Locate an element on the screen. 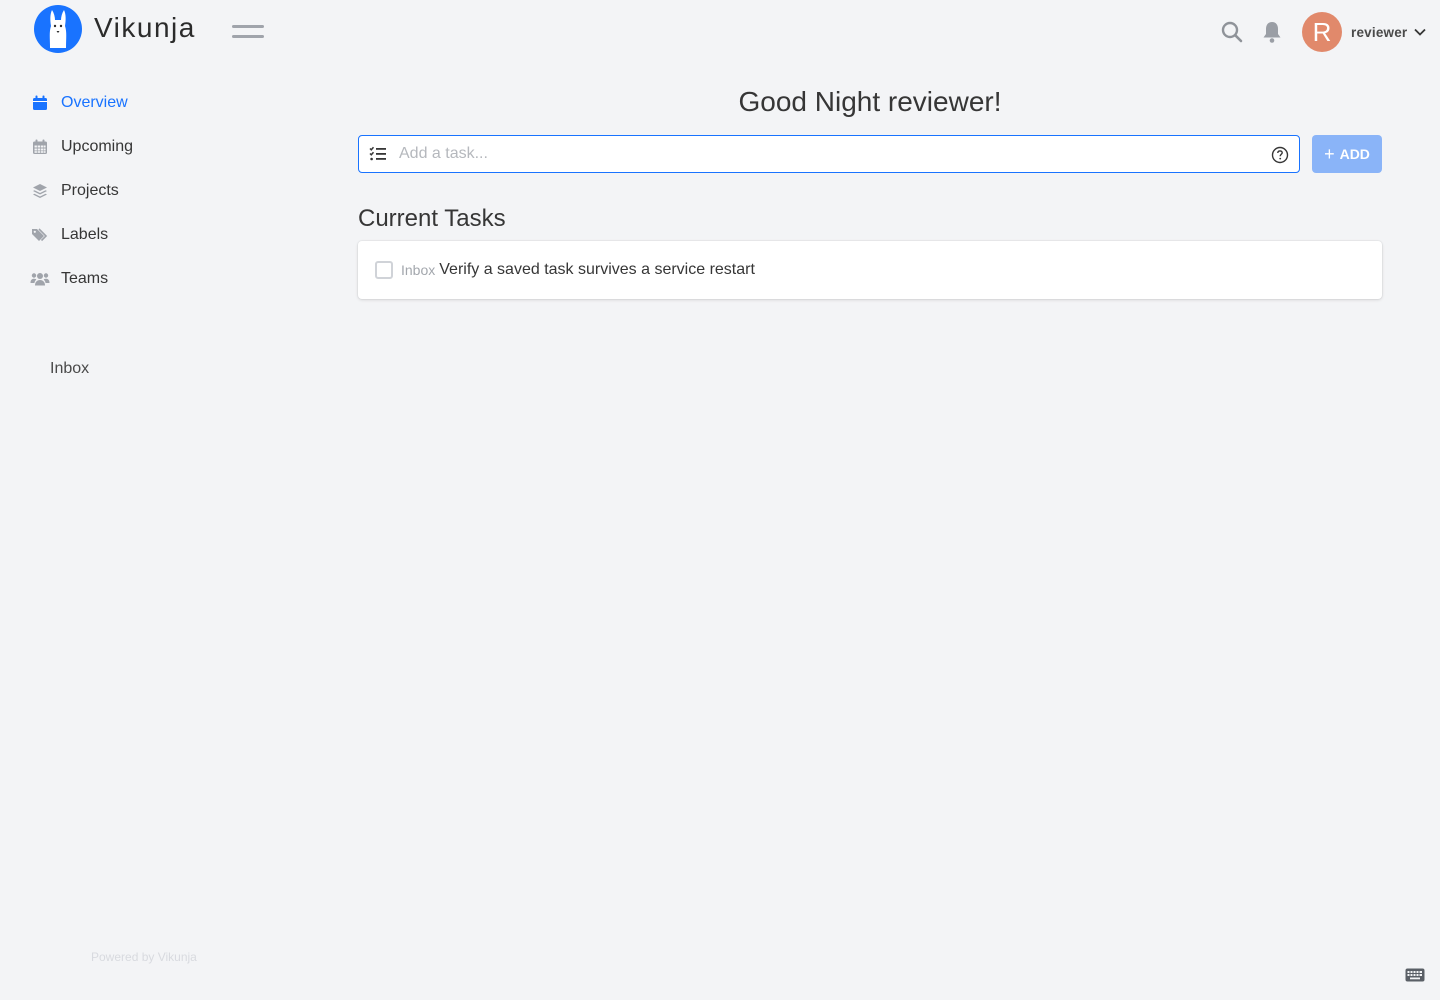  sidebar-item-label: Teams is located at coordinates (85, 278).